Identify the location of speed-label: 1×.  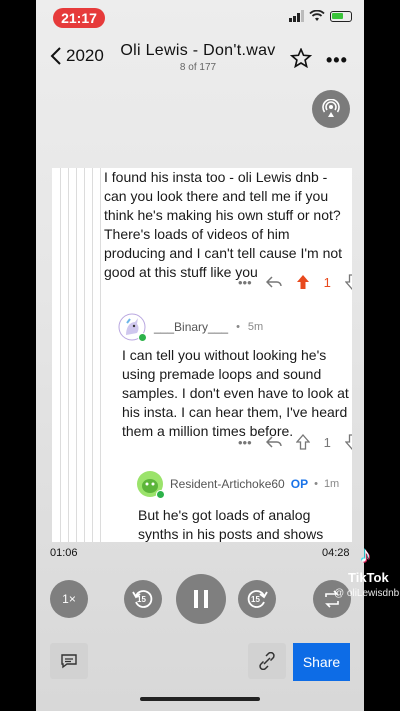
(69, 599).